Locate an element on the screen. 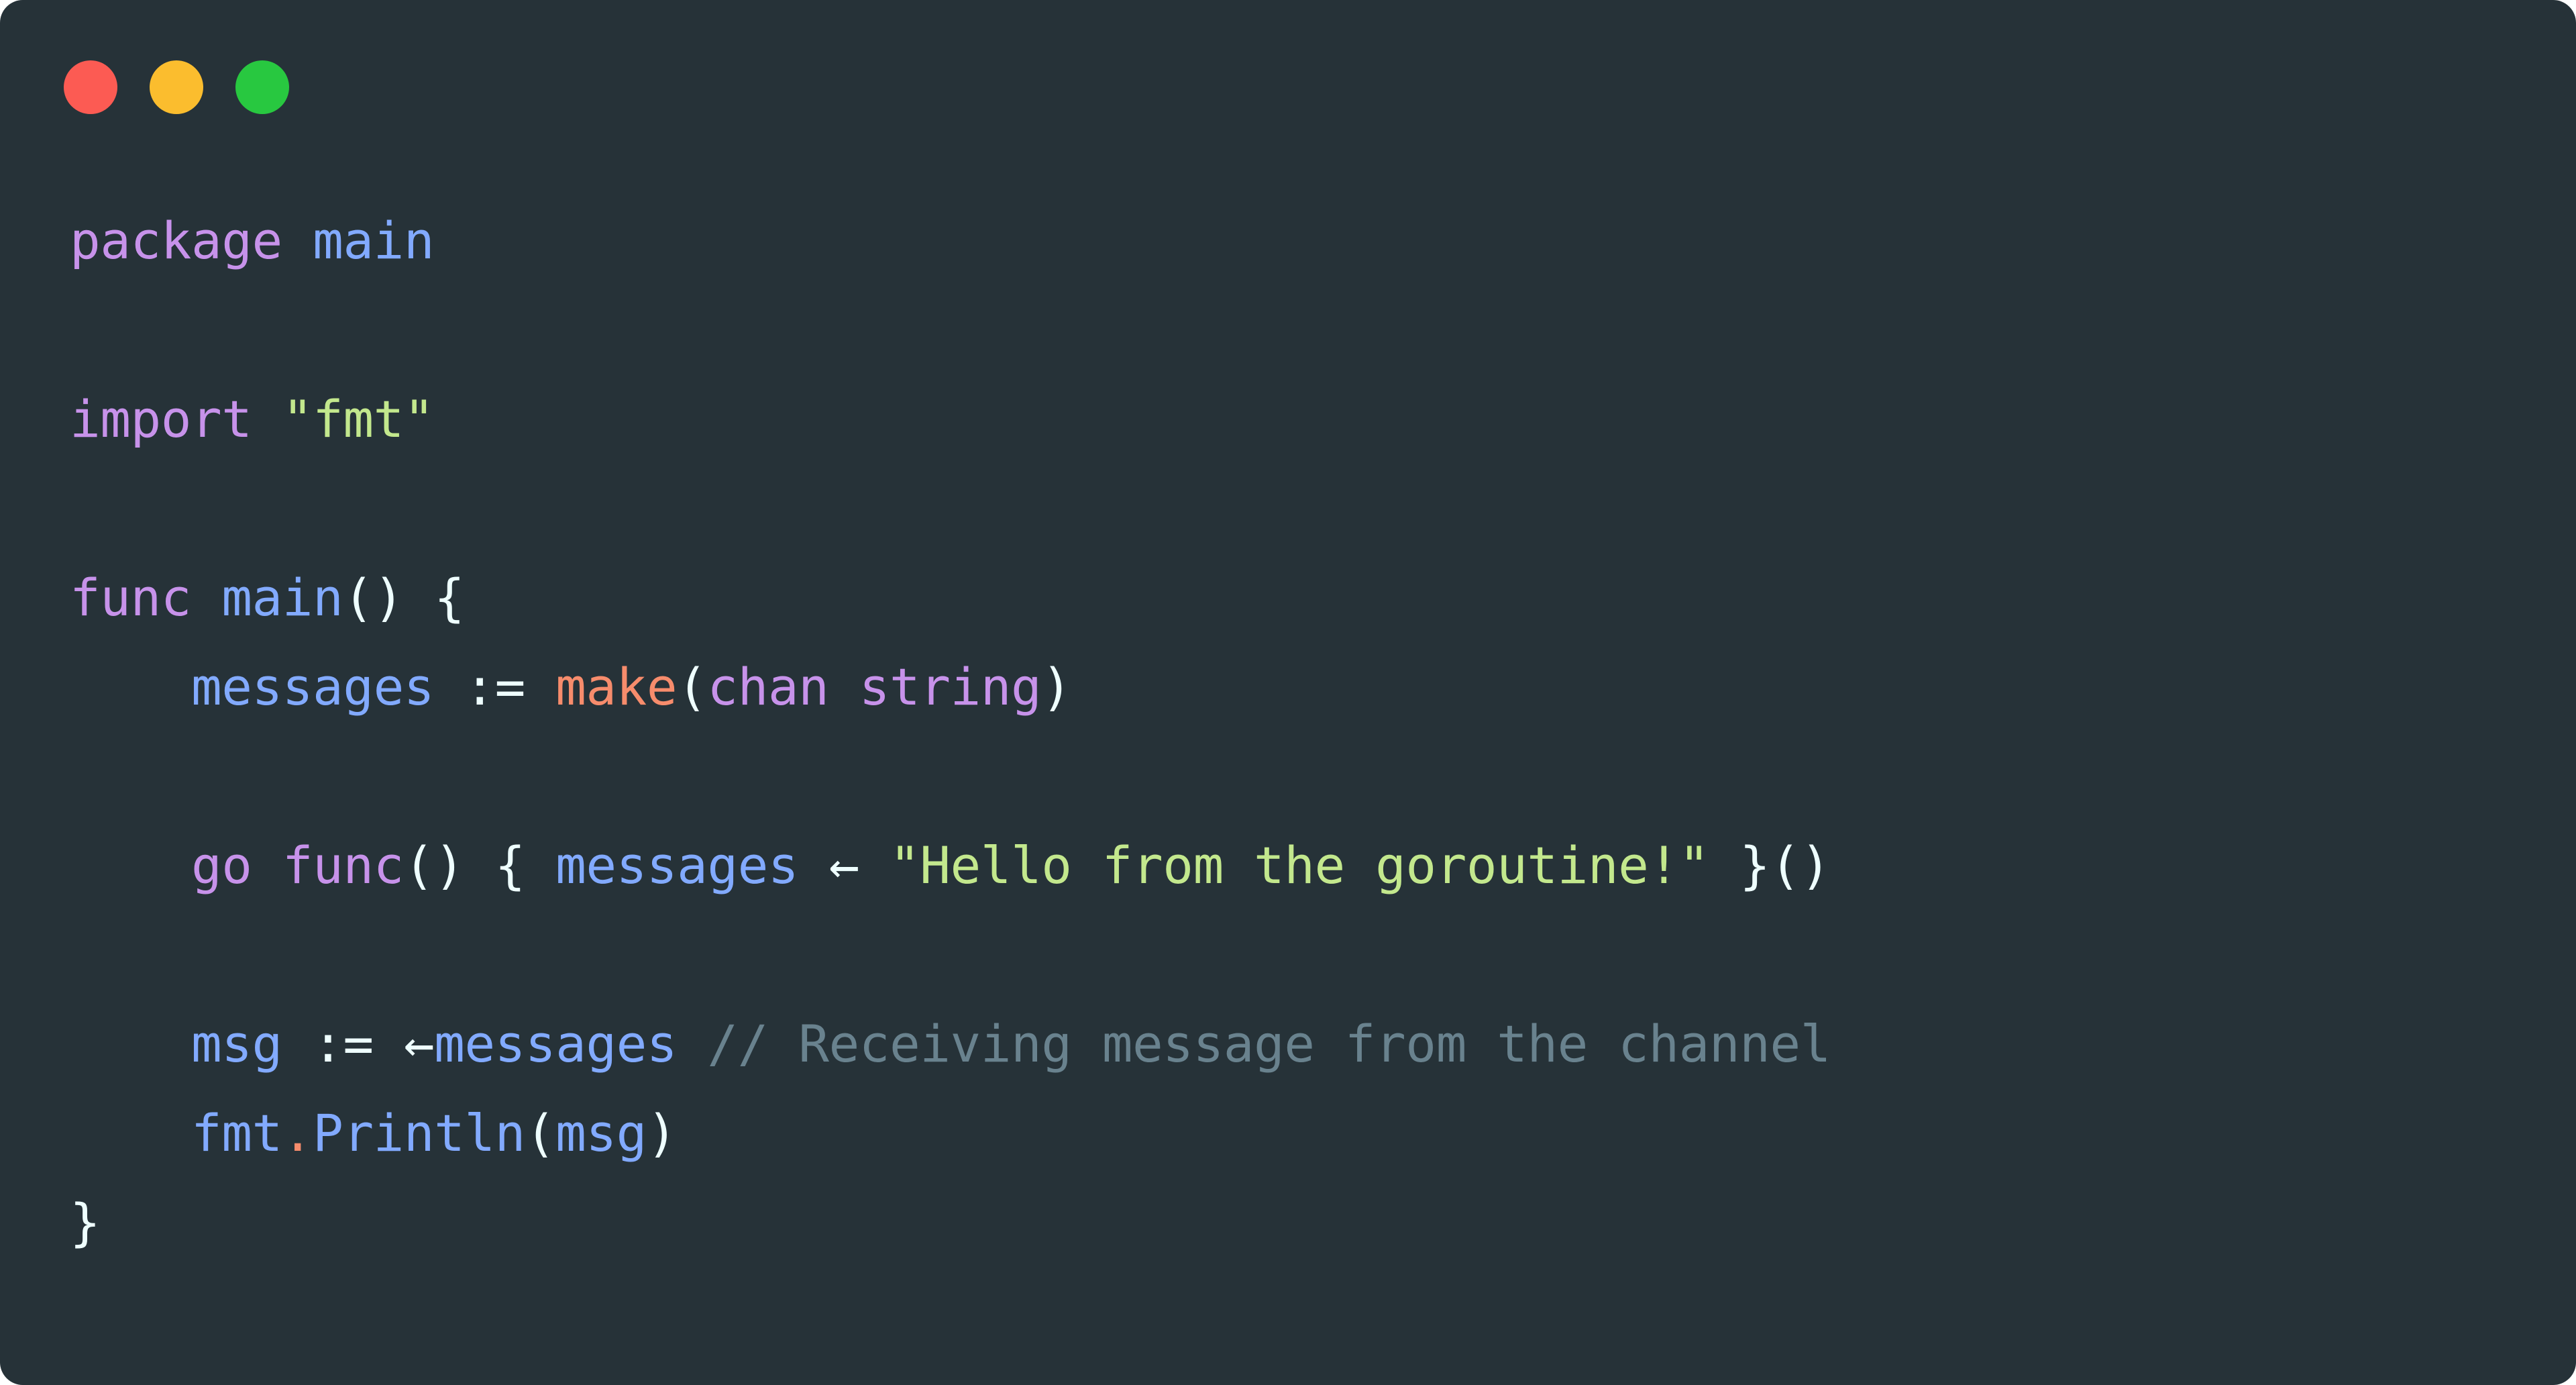 The height and width of the screenshot is (1385, 2576). code-token-kw: go is located at coordinates (221, 865).